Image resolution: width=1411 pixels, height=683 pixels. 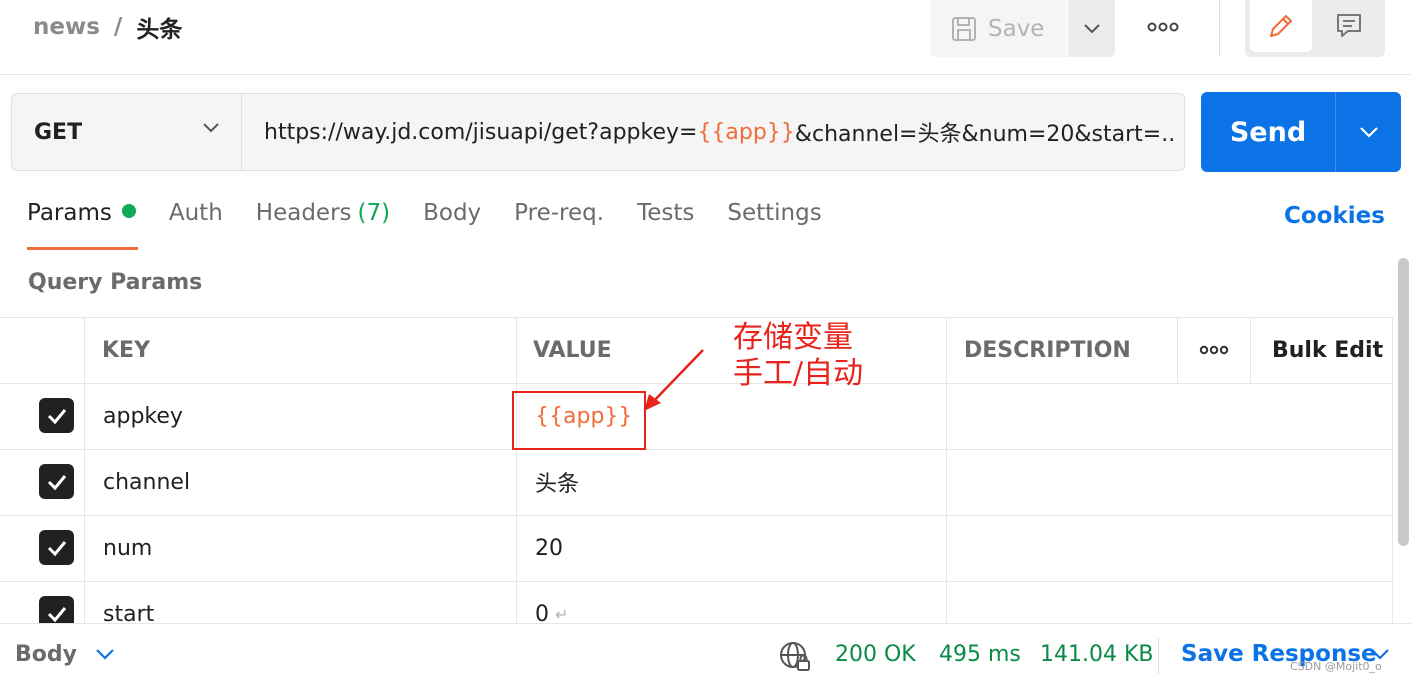 What do you see at coordinates (705, 37) in the screenshot?
I see `request-header: news / 头条 Save` at bounding box center [705, 37].